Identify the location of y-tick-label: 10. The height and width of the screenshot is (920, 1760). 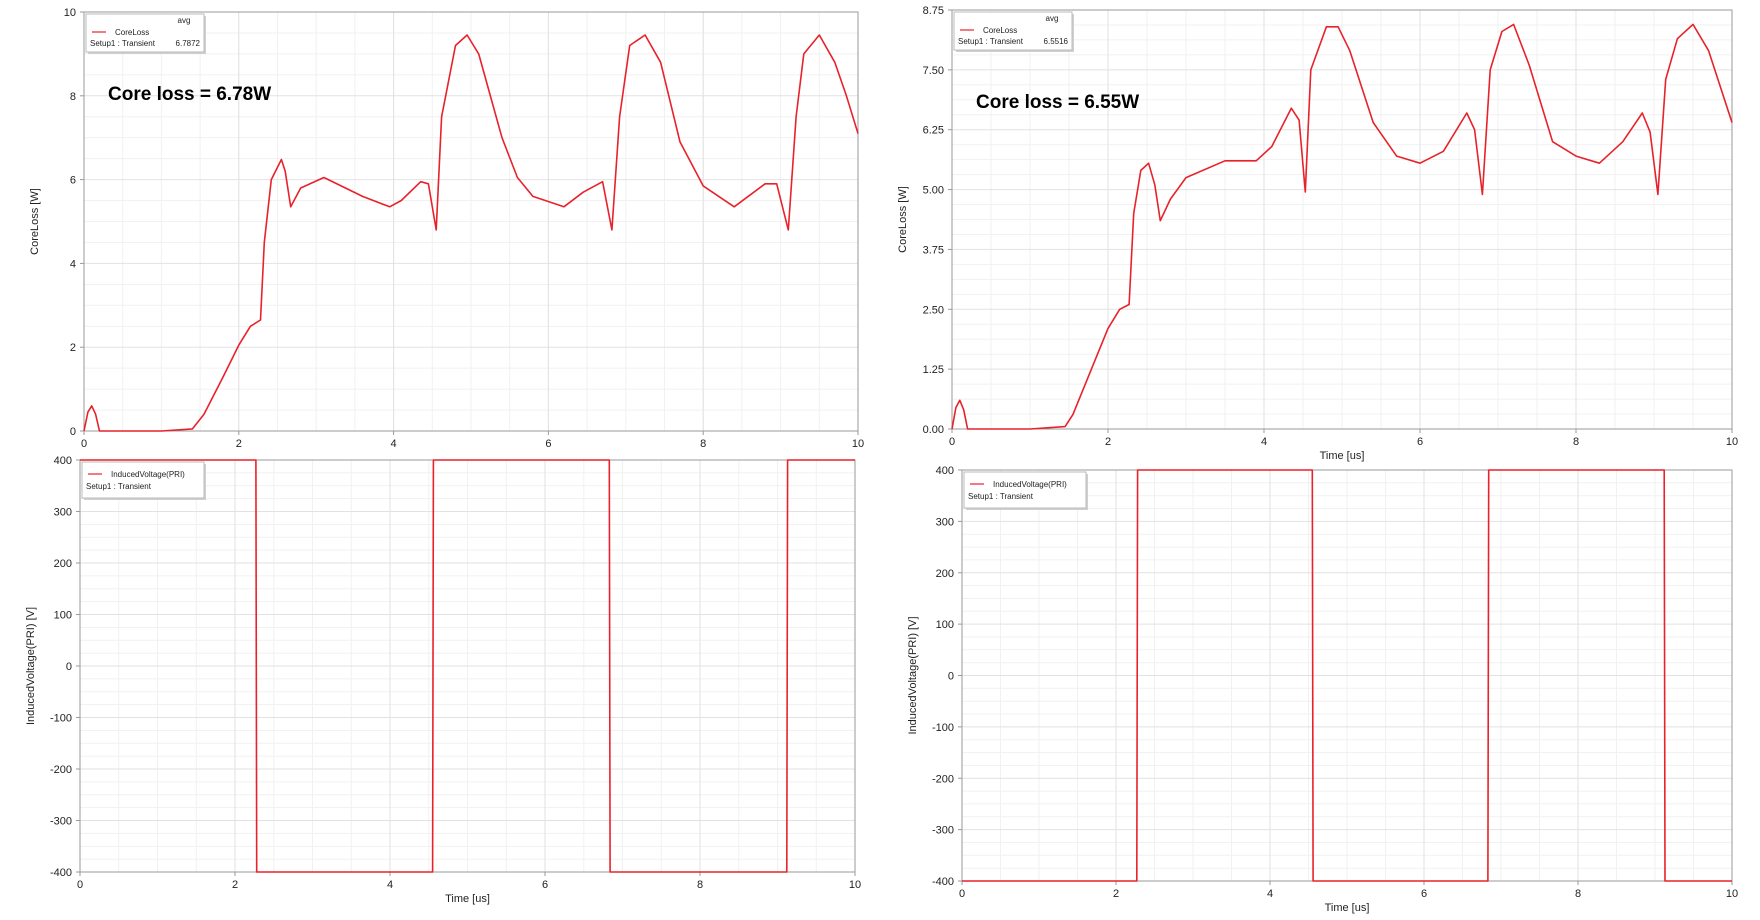
(70, 13).